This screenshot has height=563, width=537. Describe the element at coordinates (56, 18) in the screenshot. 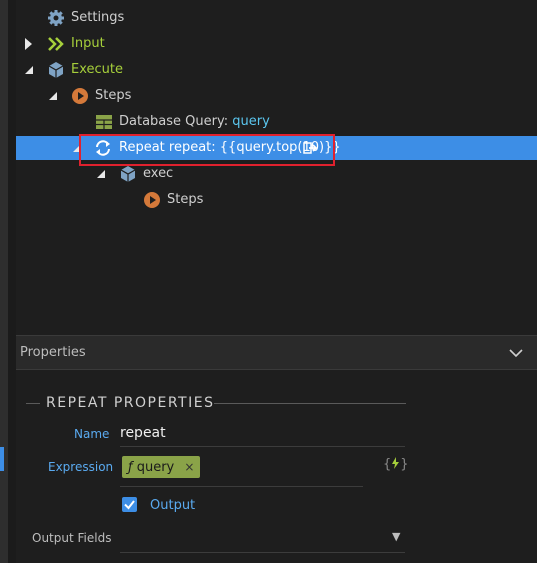

I see `gear-icon` at that location.